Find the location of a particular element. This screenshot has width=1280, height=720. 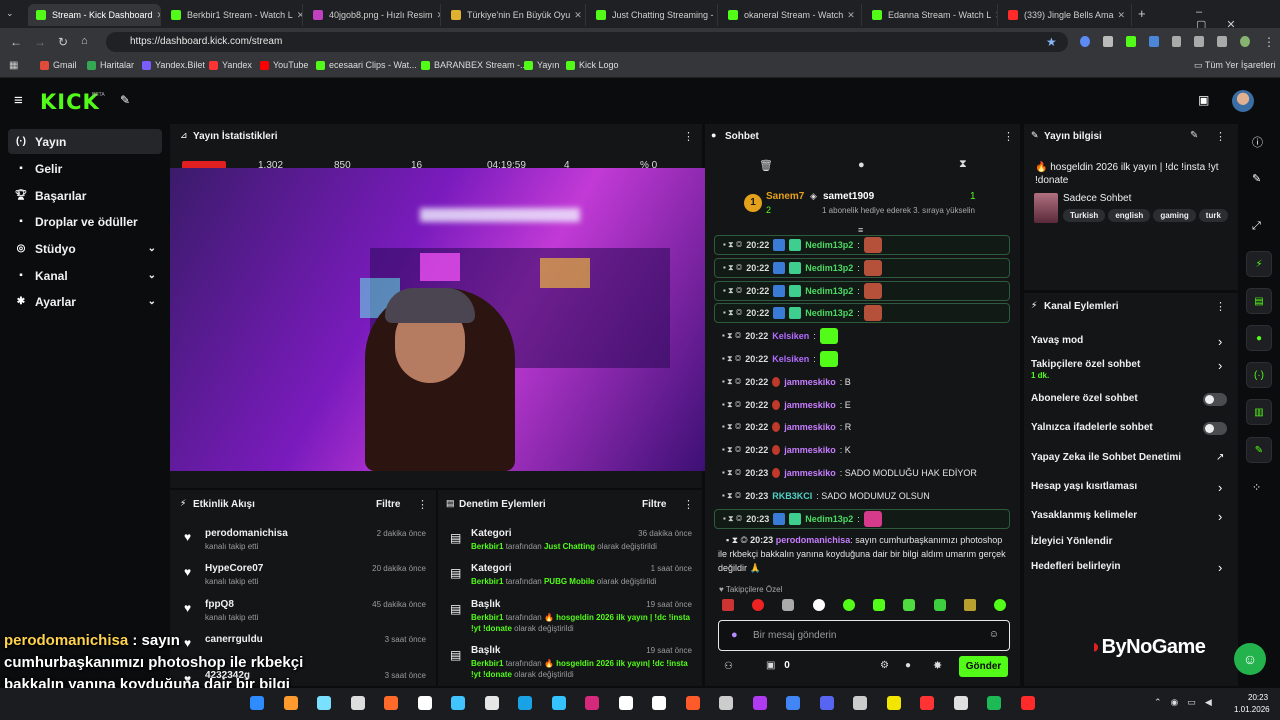

channel-action-label: Yasaklanmış kelimeler is located at coordinates (1084, 515).